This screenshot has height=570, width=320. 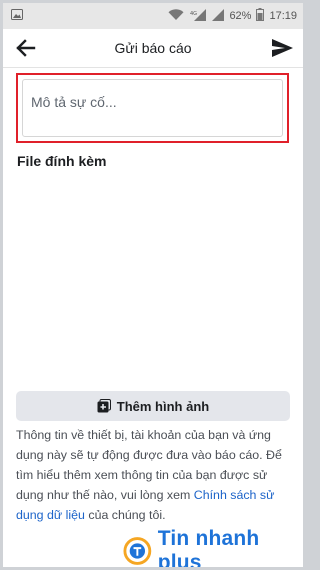 I want to click on battery-icon, so click(x=260, y=16).